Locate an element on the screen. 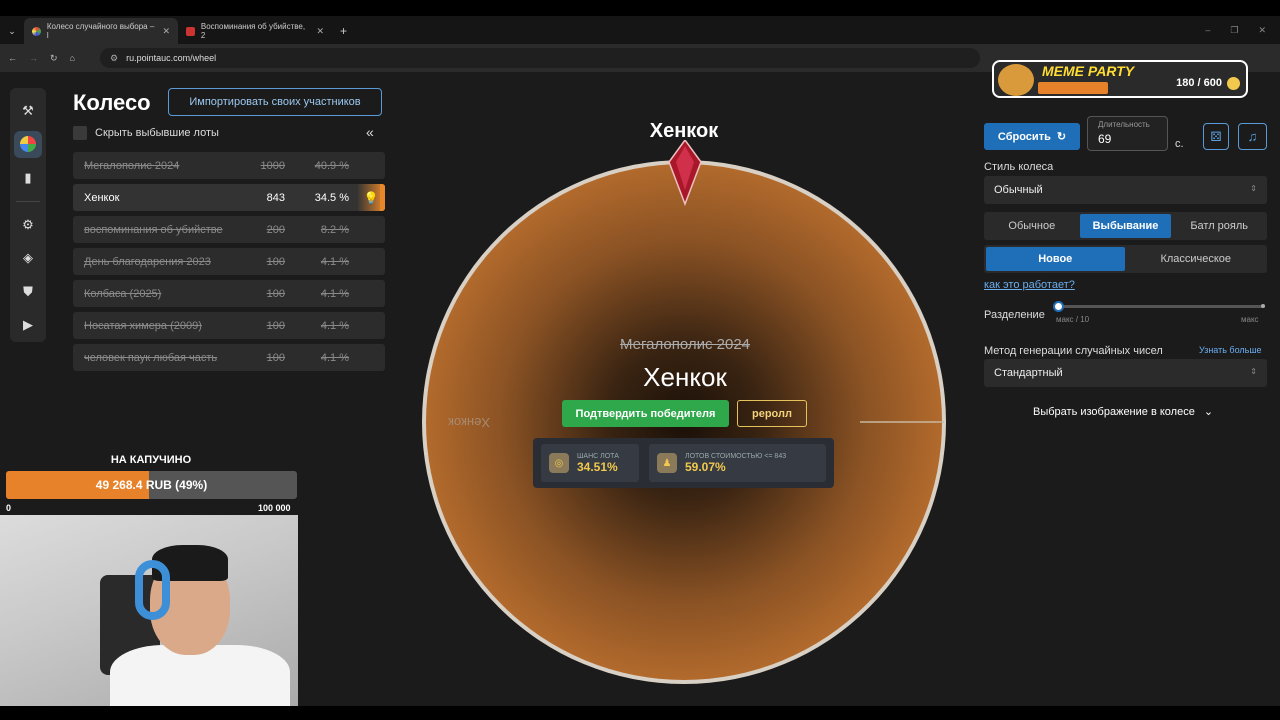 This screenshot has width=1280, height=720. mode-battle-royale: Батл рояль is located at coordinates (1219, 226).